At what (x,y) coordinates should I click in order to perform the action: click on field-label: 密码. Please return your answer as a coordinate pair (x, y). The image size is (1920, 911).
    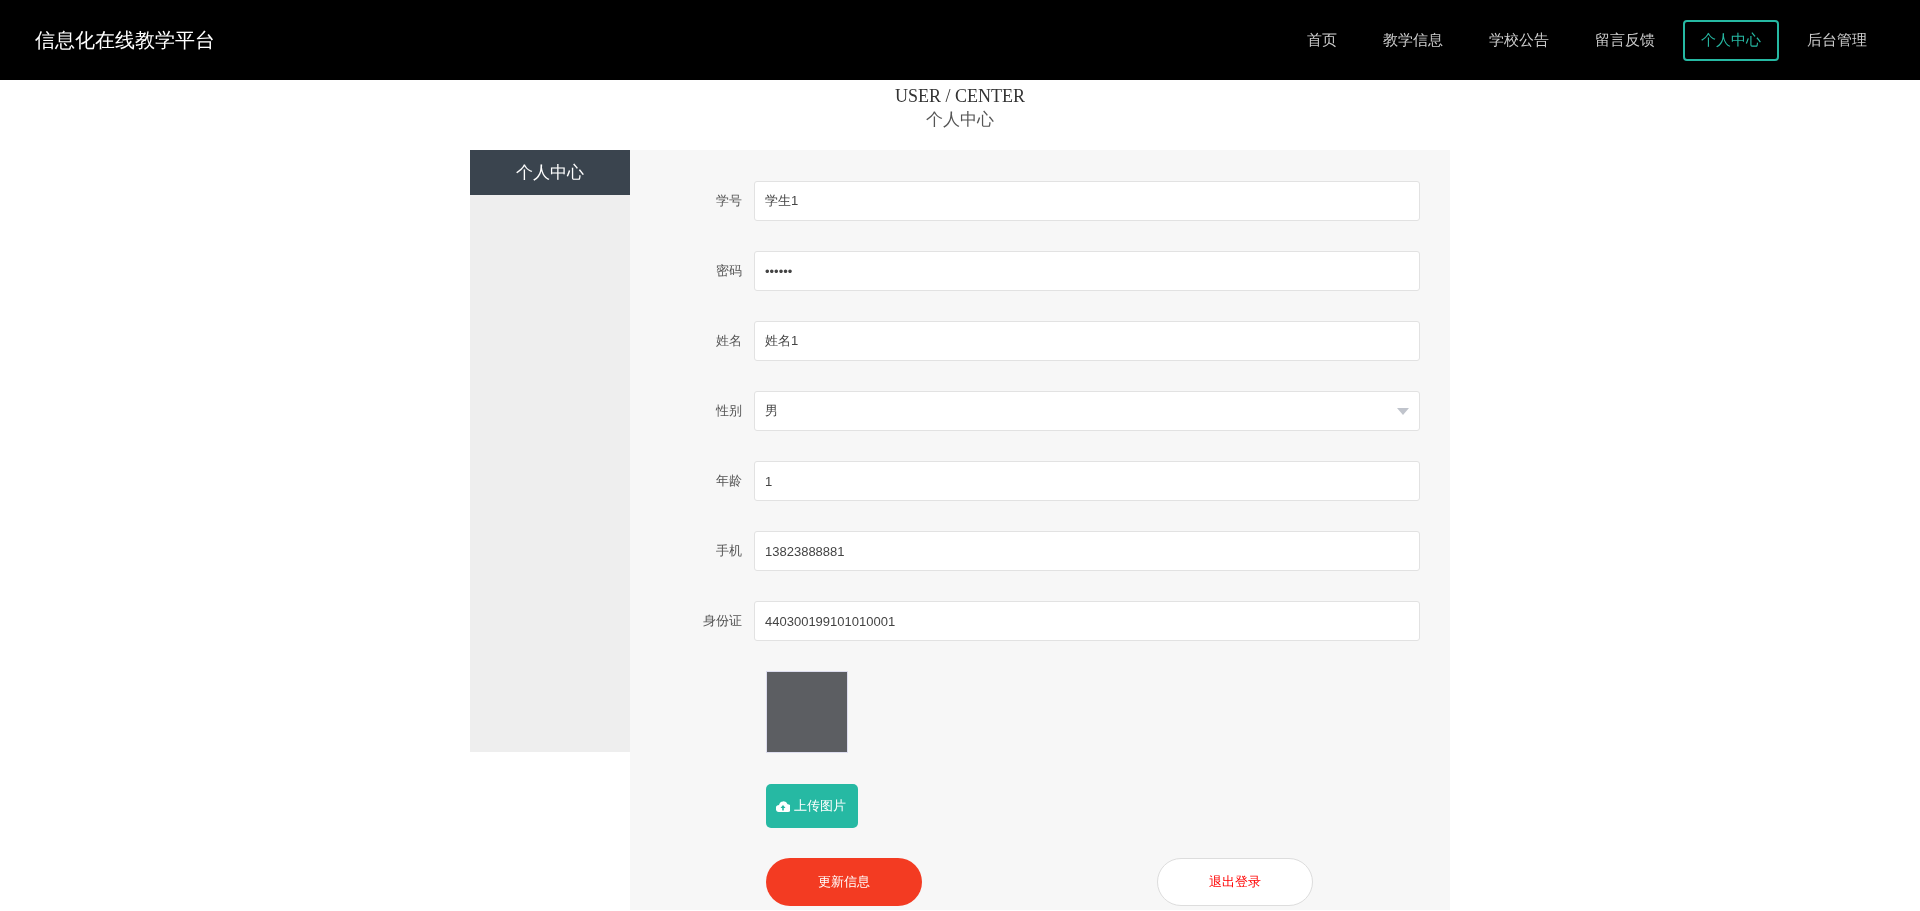
    Looking at the image, I should click on (729, 271).